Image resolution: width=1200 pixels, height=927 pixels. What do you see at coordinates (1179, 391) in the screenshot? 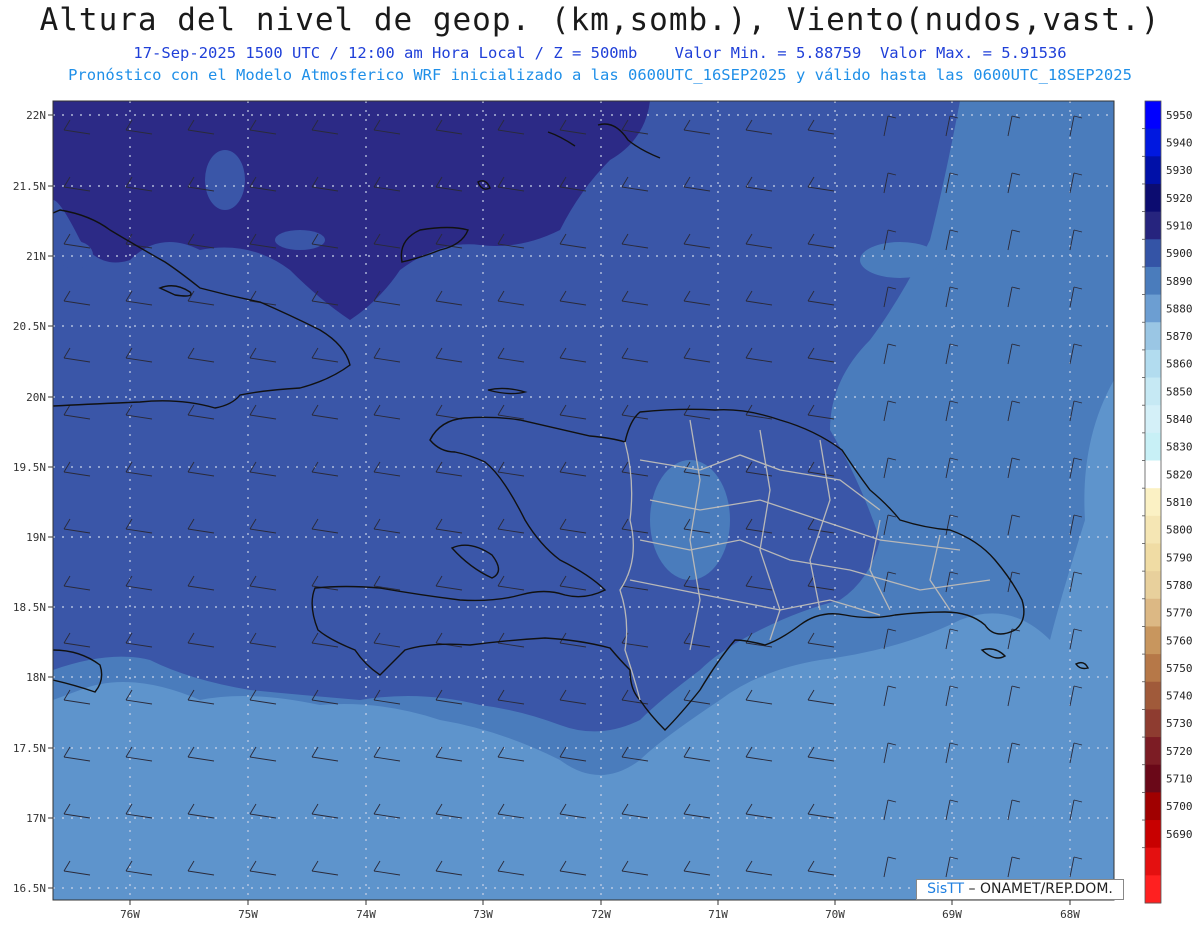
I see `colorbar-label: 5850` at bounding box center [1179, 391].